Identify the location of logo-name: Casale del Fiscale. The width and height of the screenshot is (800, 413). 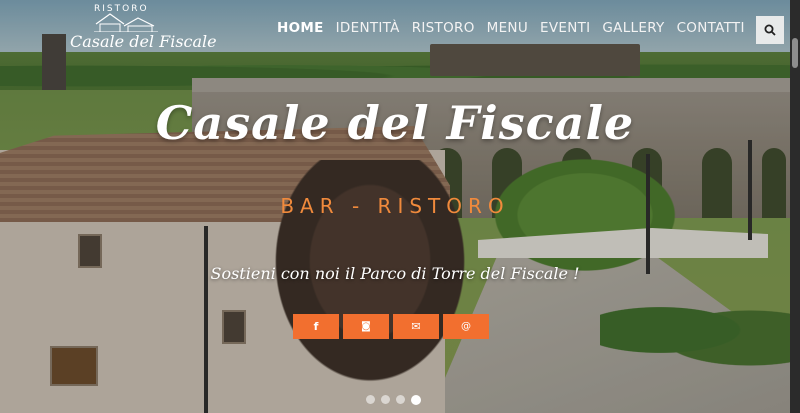
(143, 41).